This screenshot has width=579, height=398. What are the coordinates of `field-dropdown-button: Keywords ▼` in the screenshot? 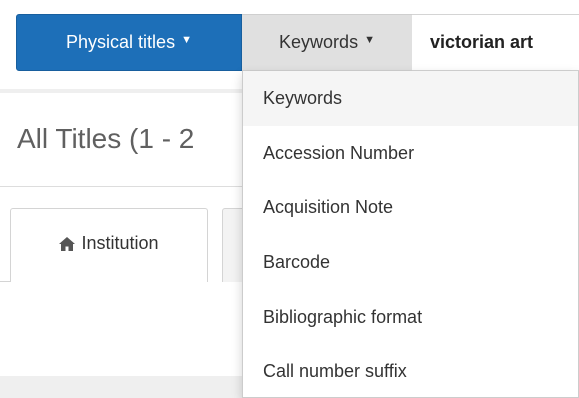 It's located at (327, 42).